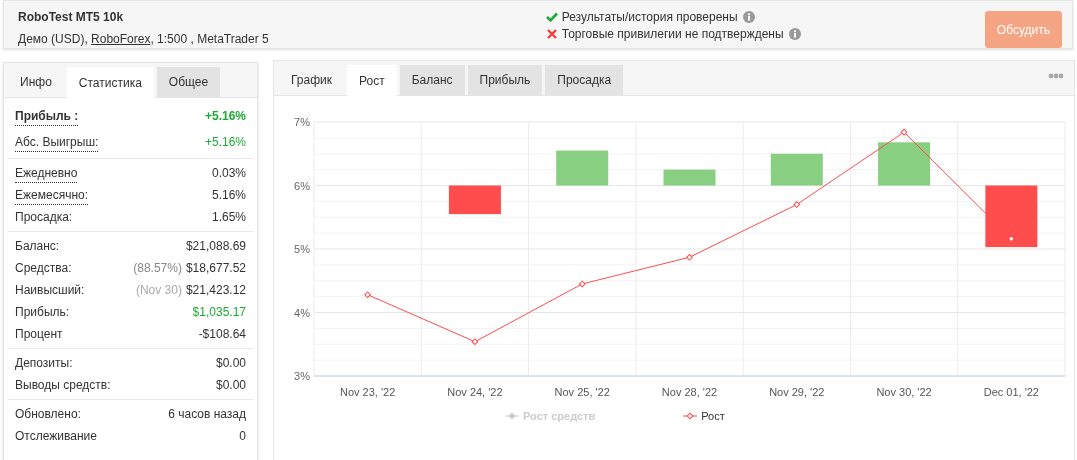 The width and height of the screenshot is (1077, 460). I want to click on stat-value: -$108.64, so click(222, 334).